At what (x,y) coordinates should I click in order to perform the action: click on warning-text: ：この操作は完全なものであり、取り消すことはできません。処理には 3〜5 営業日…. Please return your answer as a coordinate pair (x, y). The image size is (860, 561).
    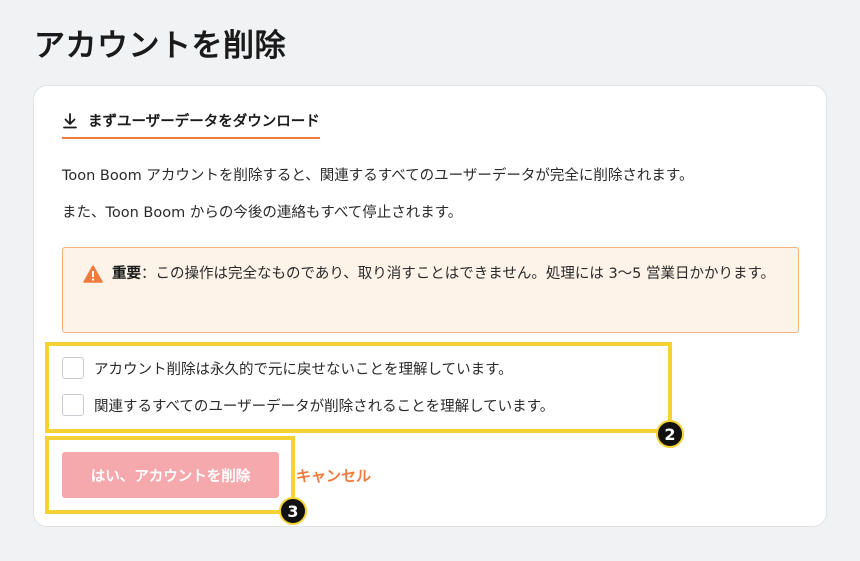
    Looking at the image, I should click on (458, 274).